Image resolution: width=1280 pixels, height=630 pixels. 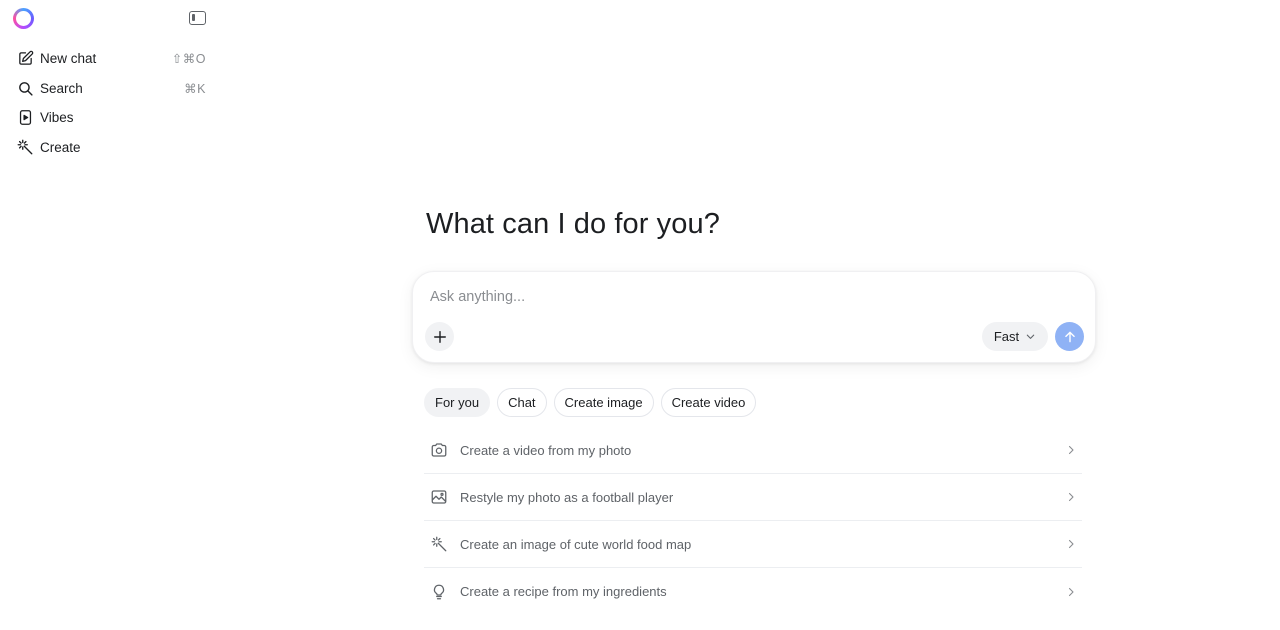 I want to click on tab-create-video: Create video, so click(x=708, y=402).